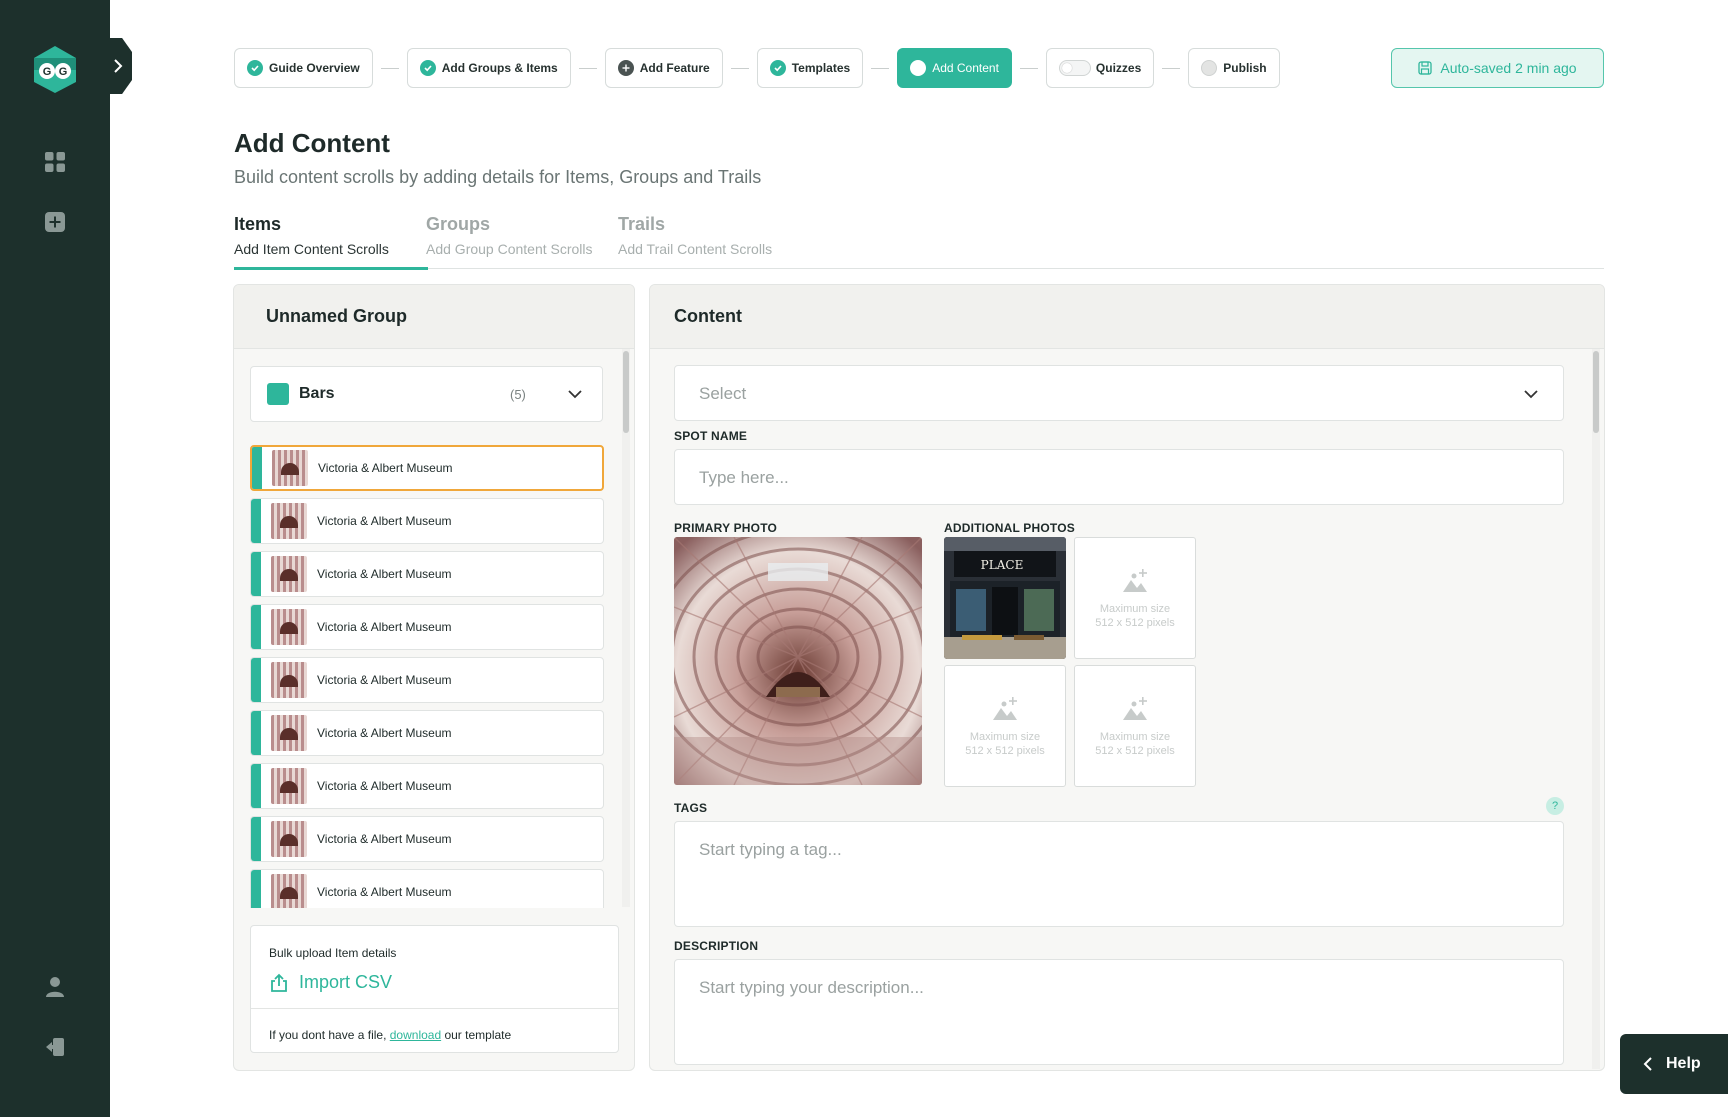  I want to click on divider, so click(434, 1008).